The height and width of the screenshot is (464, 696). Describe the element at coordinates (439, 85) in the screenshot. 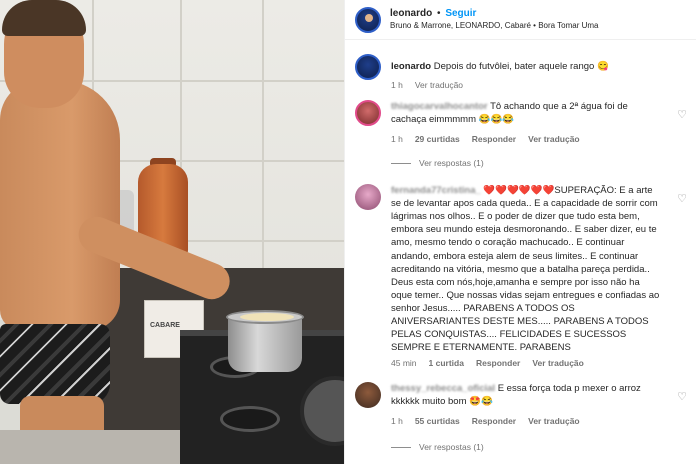

I see `caption-translate-link: Ver tradução` at that location.